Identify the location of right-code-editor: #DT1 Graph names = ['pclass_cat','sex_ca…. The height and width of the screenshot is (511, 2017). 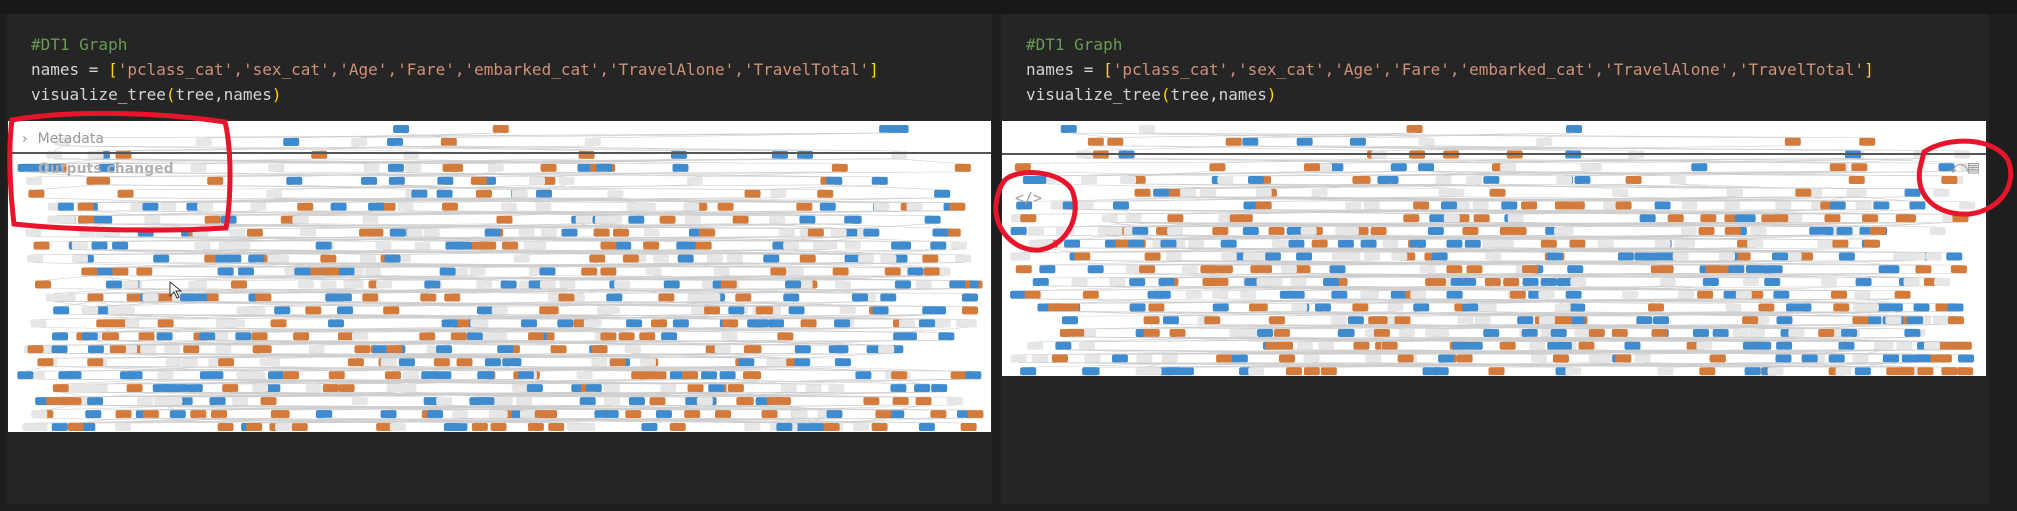
(1450, 69).